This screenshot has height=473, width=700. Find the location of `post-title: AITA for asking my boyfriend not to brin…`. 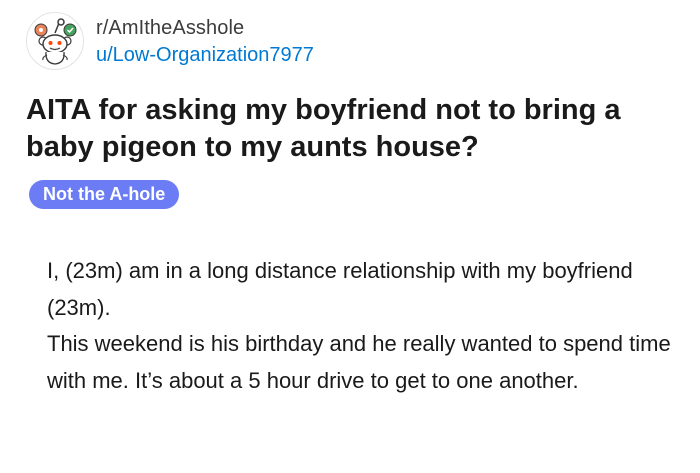

post-title: AITA for asking my boyfriend not to brin… is located at coordinates (356, 129).